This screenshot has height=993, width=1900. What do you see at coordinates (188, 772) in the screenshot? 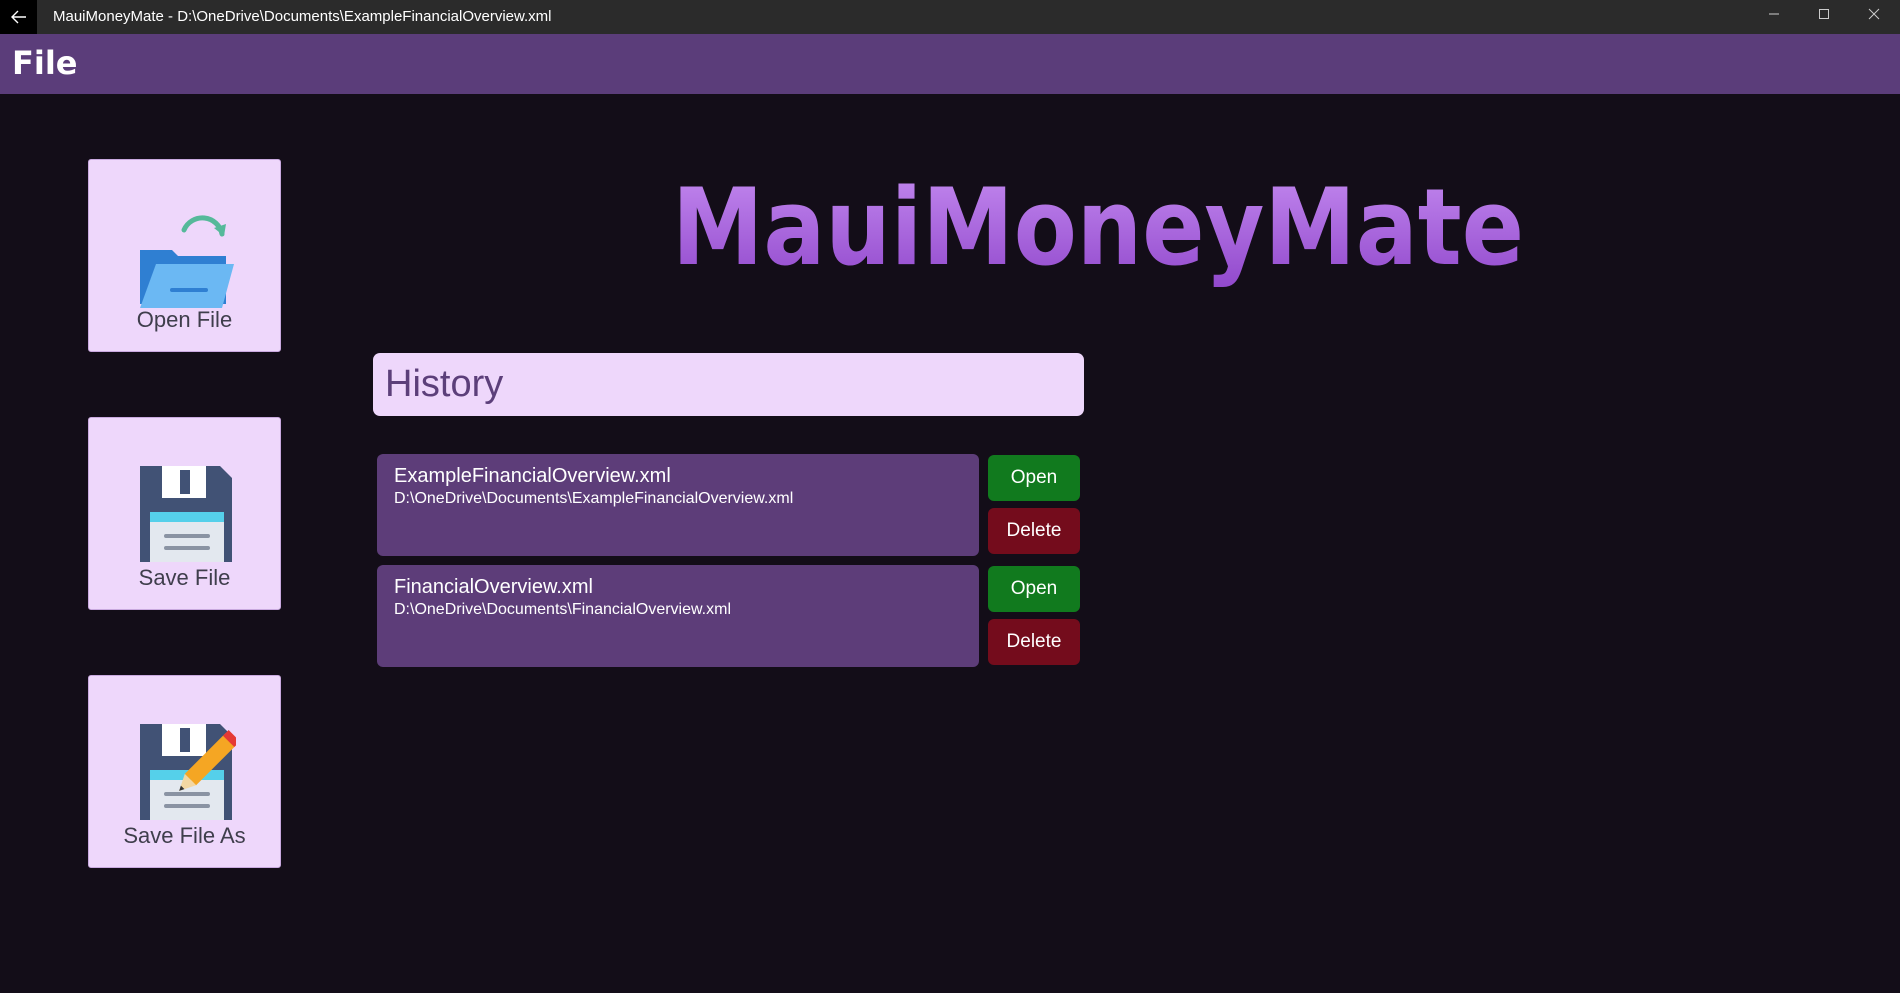
I see `floppy-disk-pencil-icon` at bounding box center [188, 772].